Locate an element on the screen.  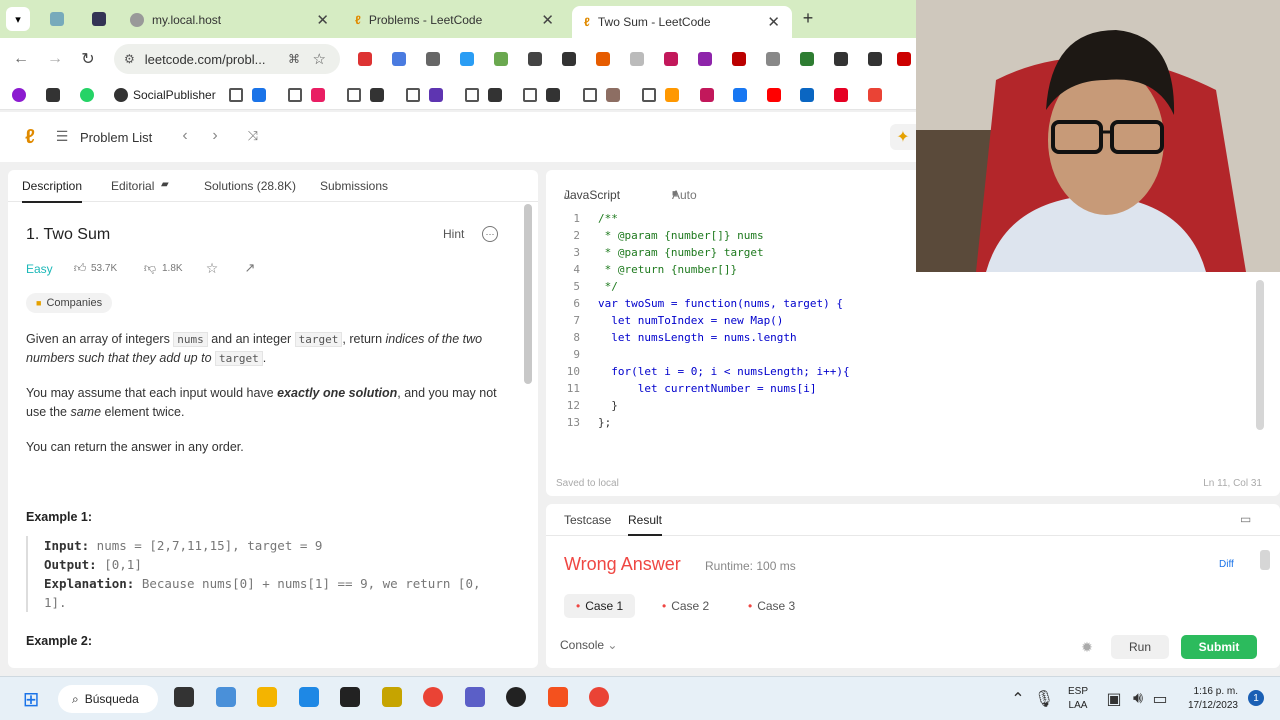
bookmark-social-publisher: SocialPublisher is located at coordinates (174, 95).